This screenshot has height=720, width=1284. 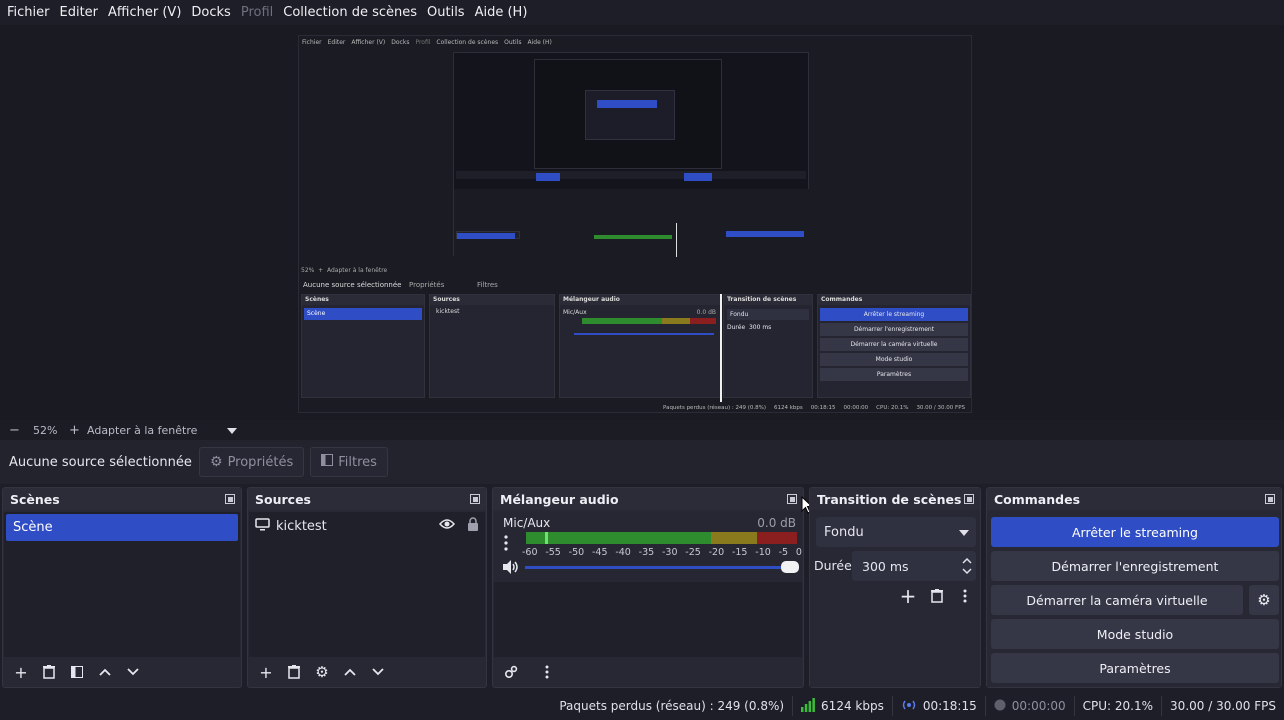 I want to click on sources-list: kicktest, so click(x=367, y=584).